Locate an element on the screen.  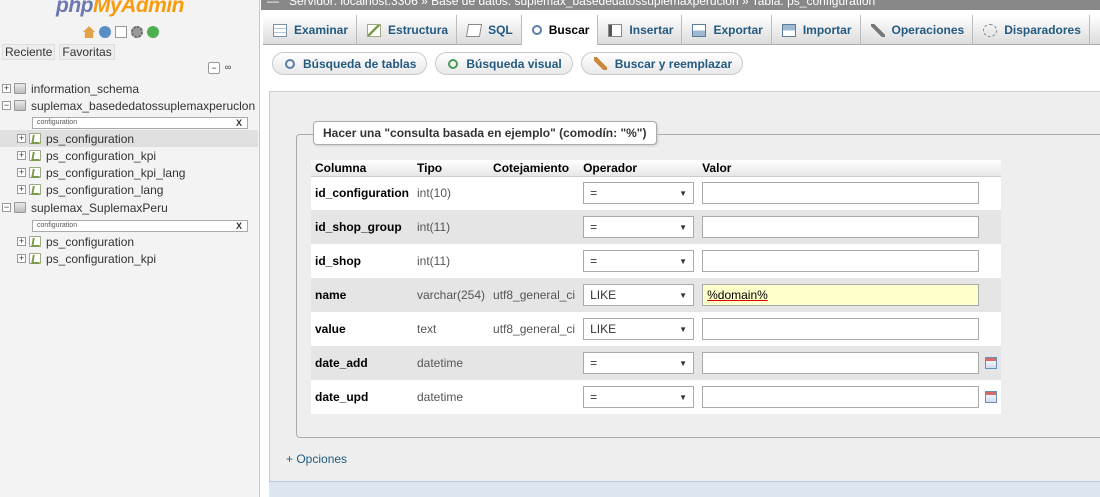
nav-toggle-icon: — is located at coordinates (273, 4).